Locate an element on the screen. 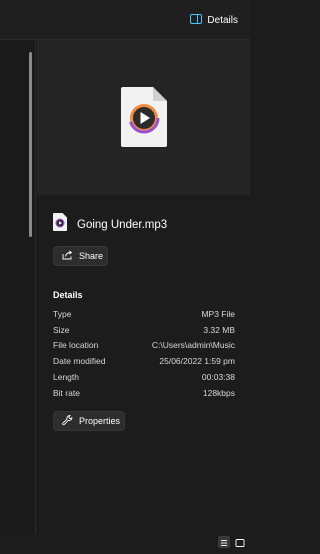 Image resolution: width=320 pixels, height=554 pixels. share-label: Share is located at coordinates (91, 256).